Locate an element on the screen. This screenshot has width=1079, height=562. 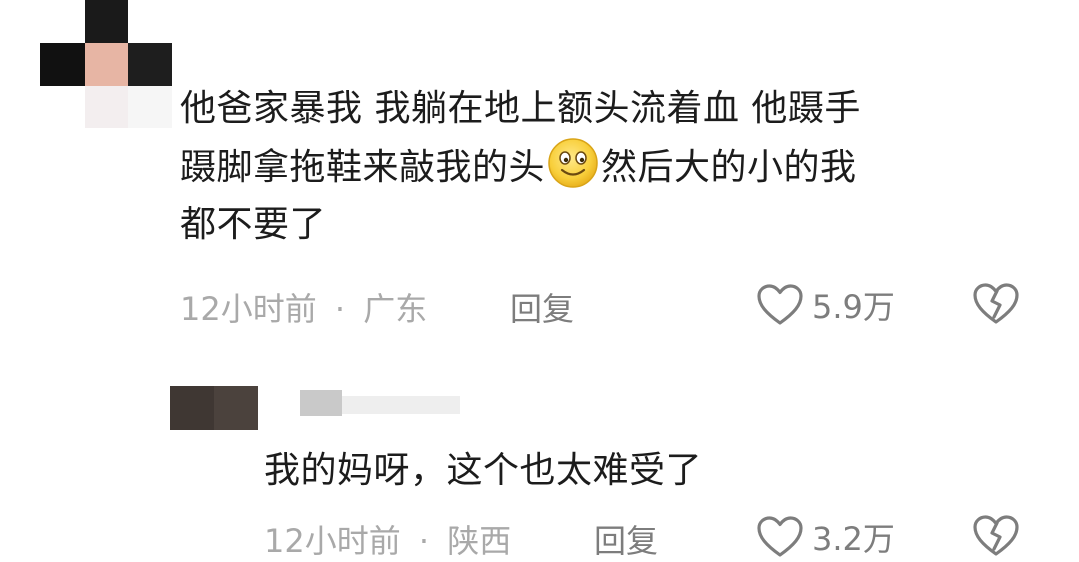
comment-meta: 12小时前 · 广东 is located at coordinates (303, 307).